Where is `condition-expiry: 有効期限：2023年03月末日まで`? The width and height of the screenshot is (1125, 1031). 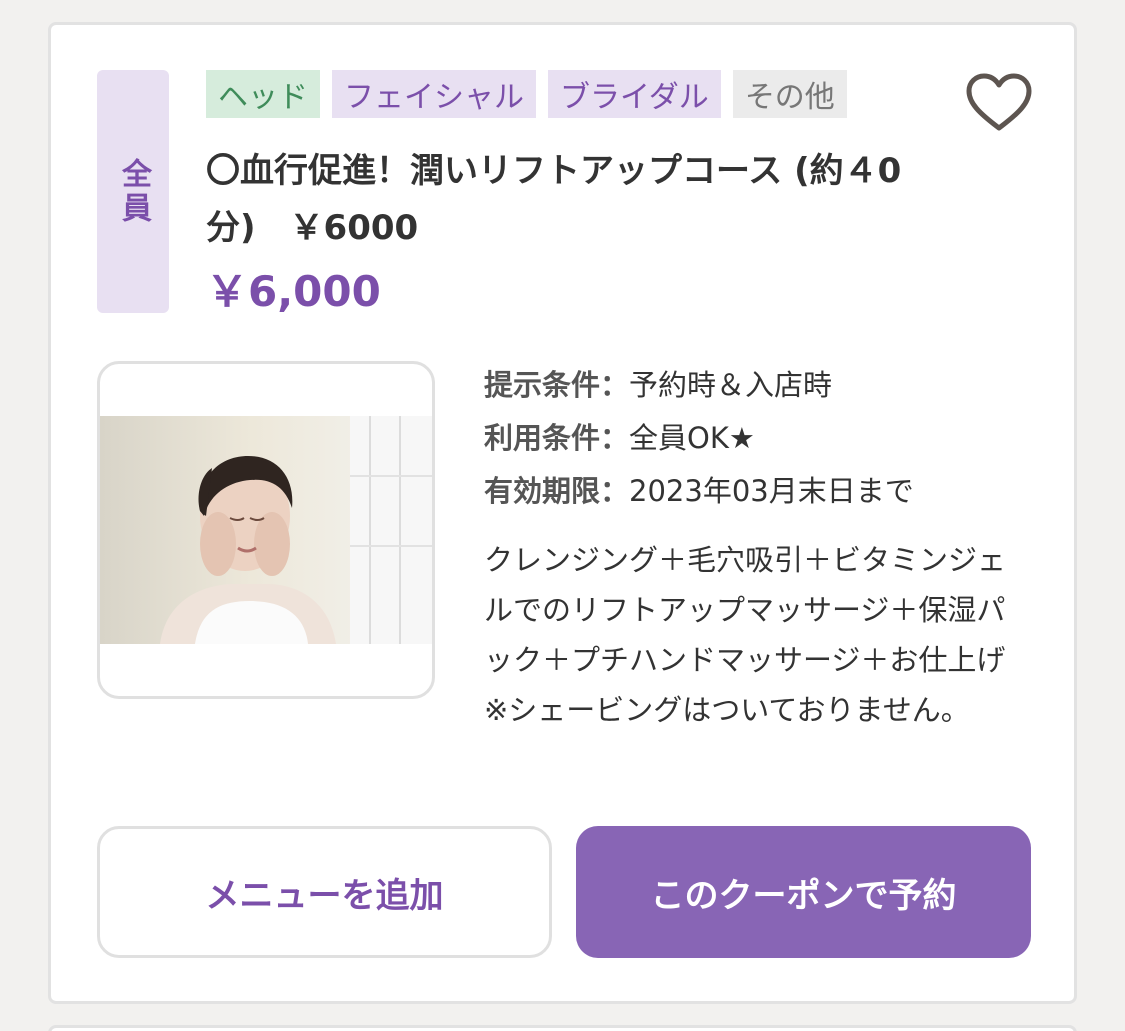 condition-expiry: 有効期限：2023年03月末日まで is located at coordinates (699, 491).